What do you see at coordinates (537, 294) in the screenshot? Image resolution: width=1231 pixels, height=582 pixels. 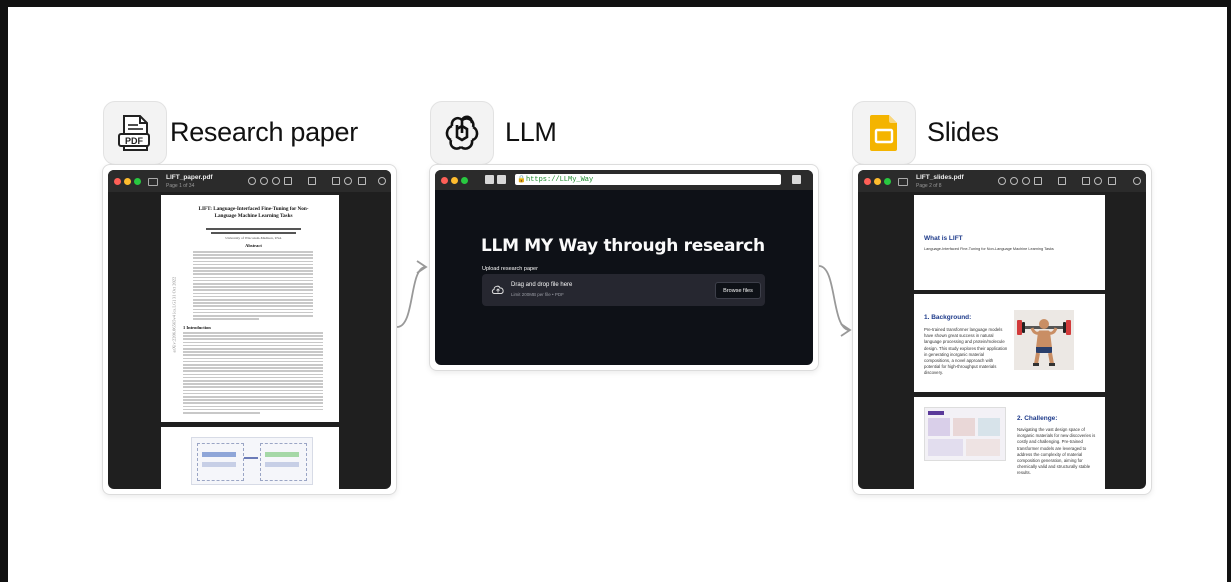 I see `dropzone-hint: Limit 200MB per file • PDF` at bounding box center [537, 294].